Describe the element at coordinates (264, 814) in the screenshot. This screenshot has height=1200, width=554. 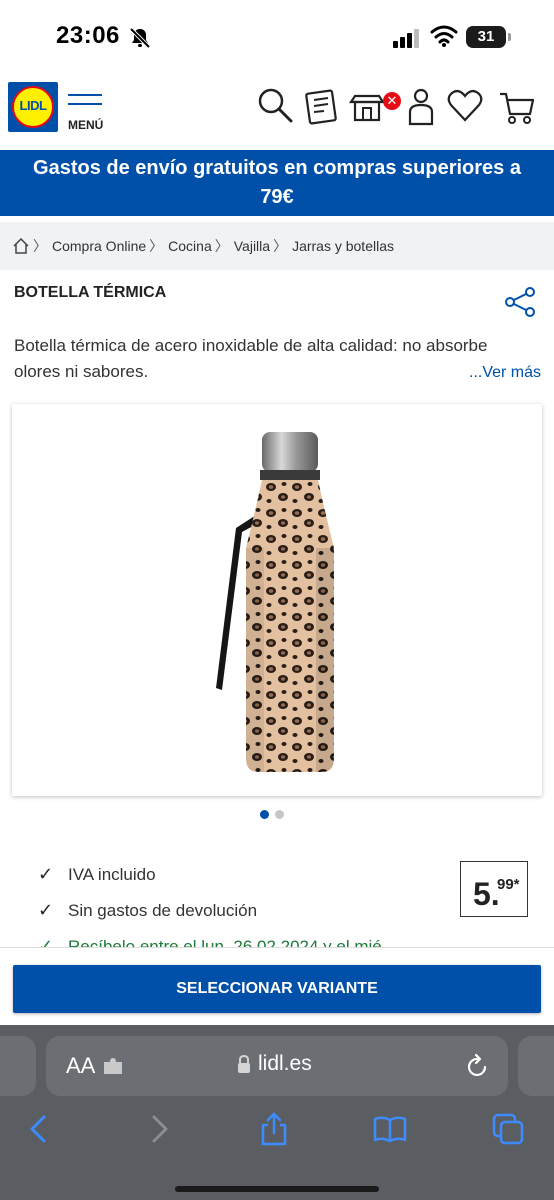
I see `carousel-dot-active` at that location.